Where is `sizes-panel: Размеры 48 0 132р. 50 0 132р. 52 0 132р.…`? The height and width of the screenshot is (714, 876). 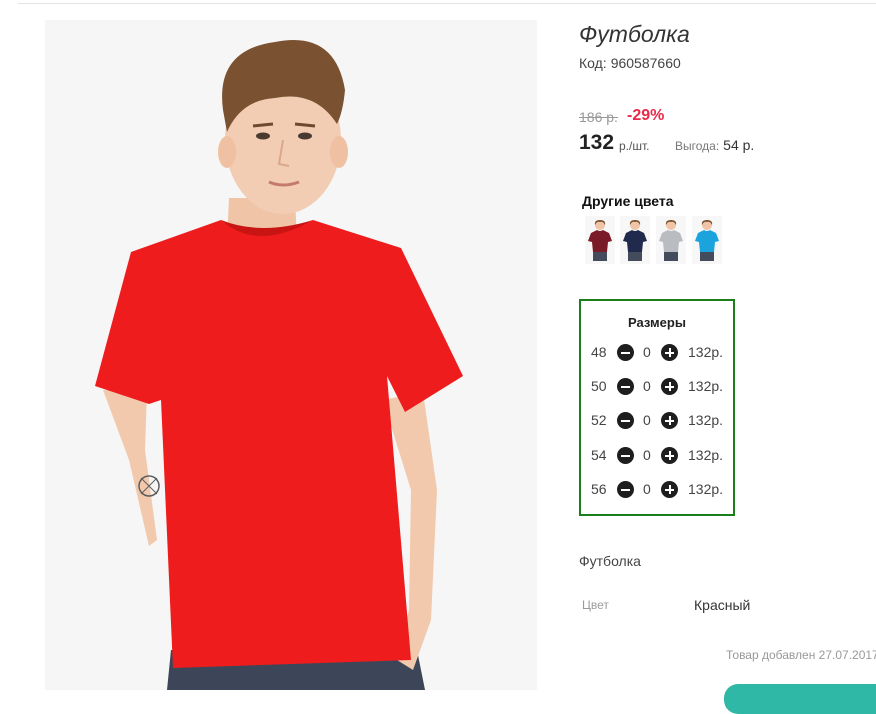
sizes-panel: Размеры 48 0 132р. 50 0 132р. 52 0 132р.… is located at coordinates (657, 407).